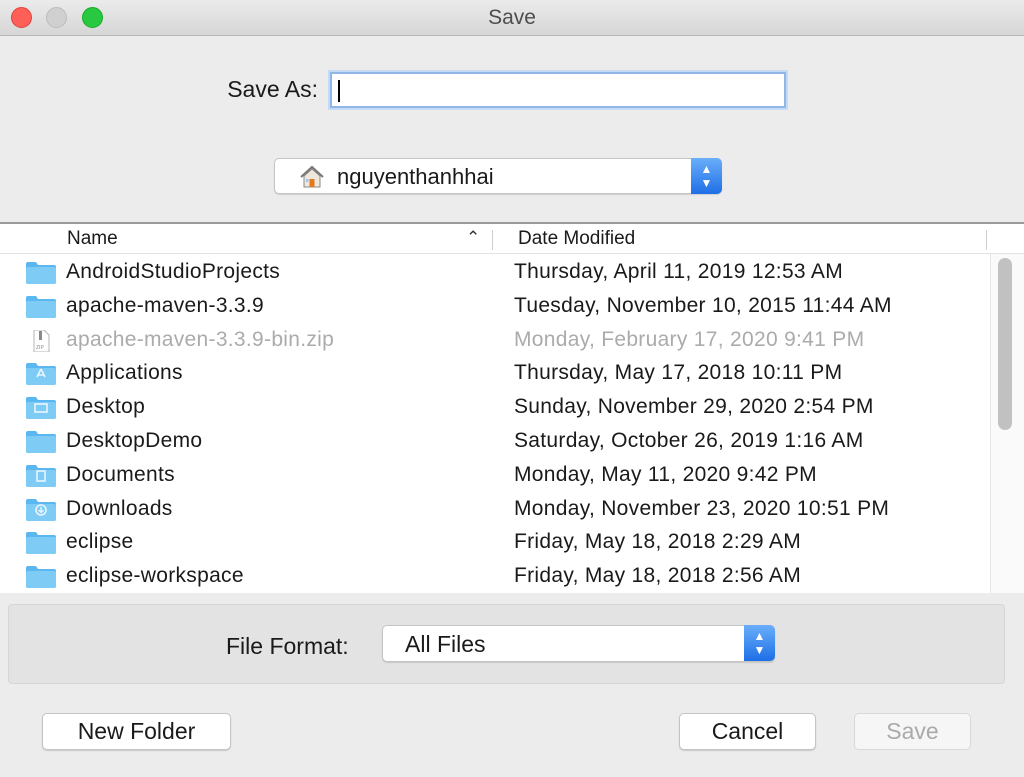 The width and height of the screenshot is (1024, 777). Describe the element at coordinates (120, 474) in the screenshot. I see `file-name: Documents` at that location.